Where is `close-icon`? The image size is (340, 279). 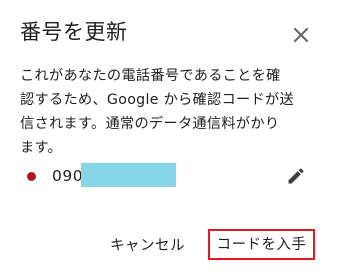
close-icon is located at coordinates (301, 35).